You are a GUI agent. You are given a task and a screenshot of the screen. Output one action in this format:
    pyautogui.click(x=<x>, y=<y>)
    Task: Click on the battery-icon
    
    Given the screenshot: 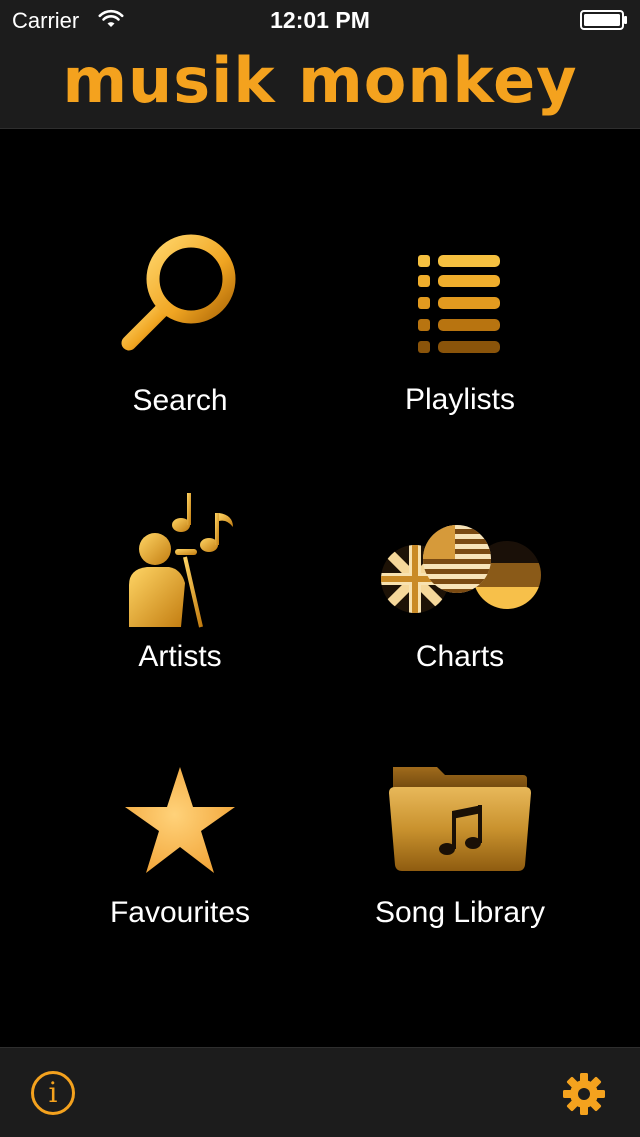 What is the action you would take?
    pyautogui.click(x=603, y=20)
    